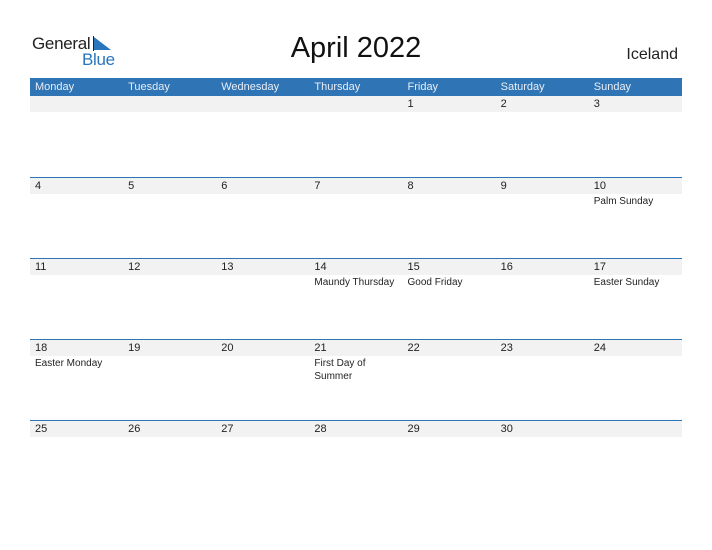 The height and width of the screenshot is (550, 712). Describe the element at coordinates (320, 267) in the screenshot. I see `day-number: 14` at that location.